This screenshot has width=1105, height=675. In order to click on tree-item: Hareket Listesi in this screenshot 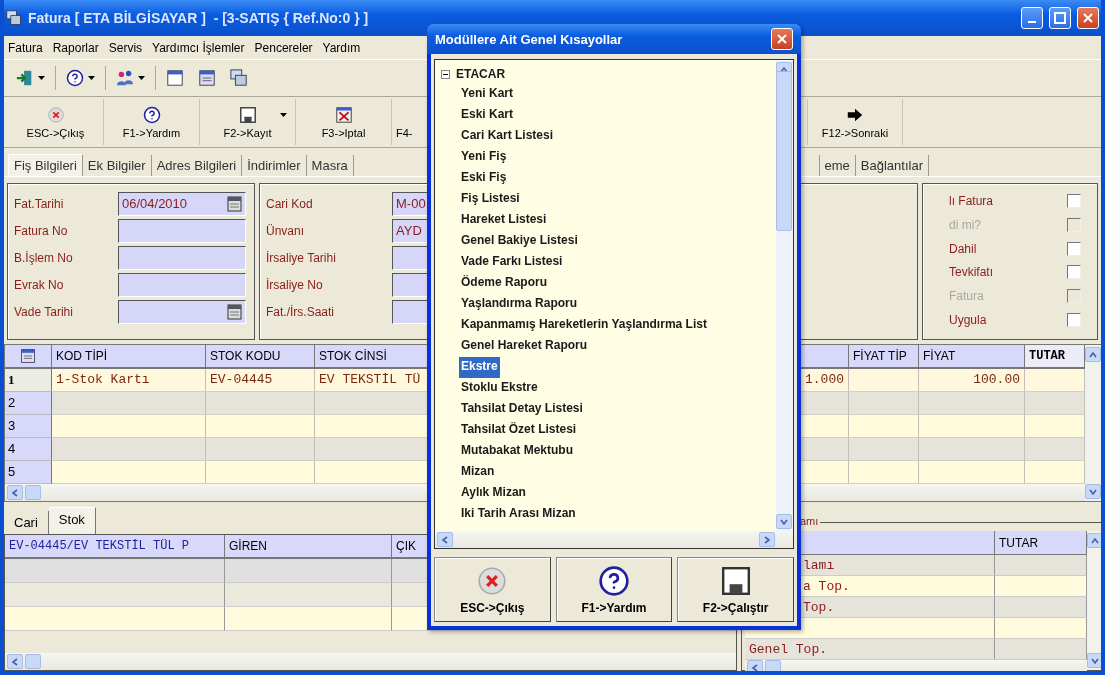, I will do `click(504, 220)`.